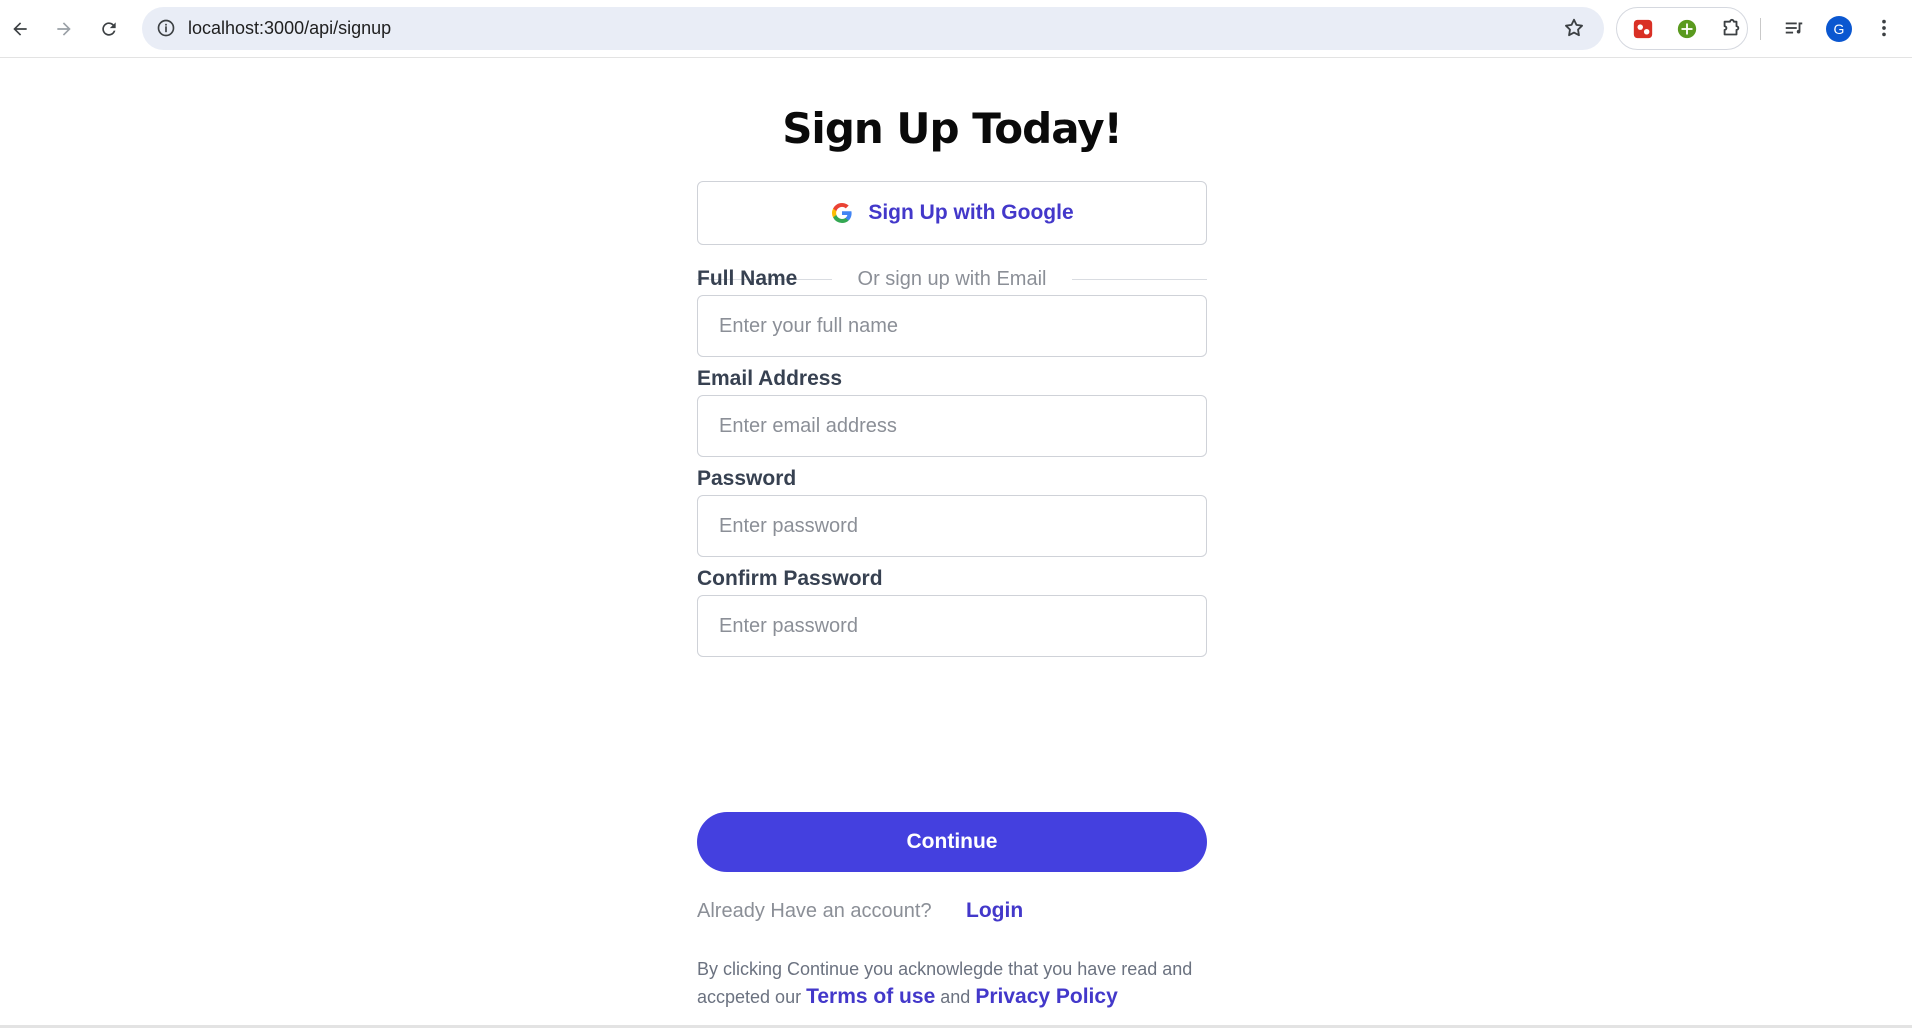  Describe the element at coordinates (747, 478) in the screenshot. I see `password-label: Password` at that location.